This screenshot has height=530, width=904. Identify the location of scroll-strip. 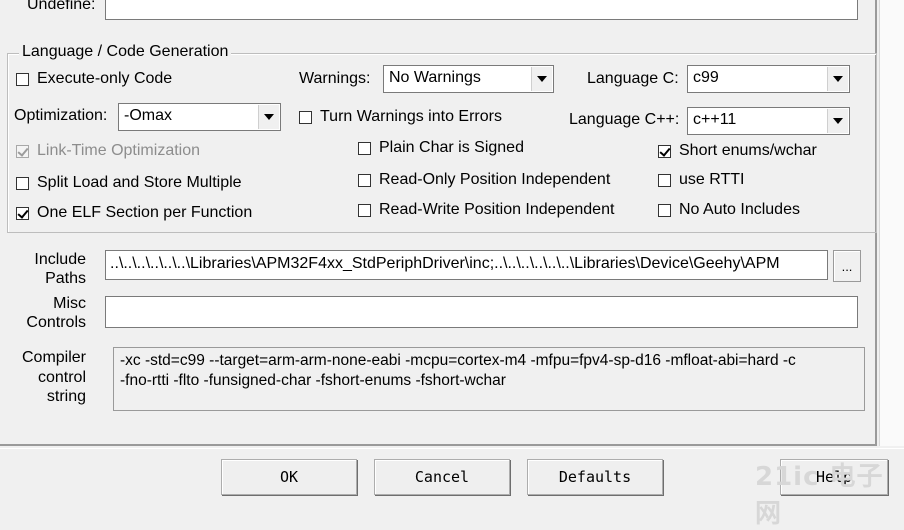
(891, 223).